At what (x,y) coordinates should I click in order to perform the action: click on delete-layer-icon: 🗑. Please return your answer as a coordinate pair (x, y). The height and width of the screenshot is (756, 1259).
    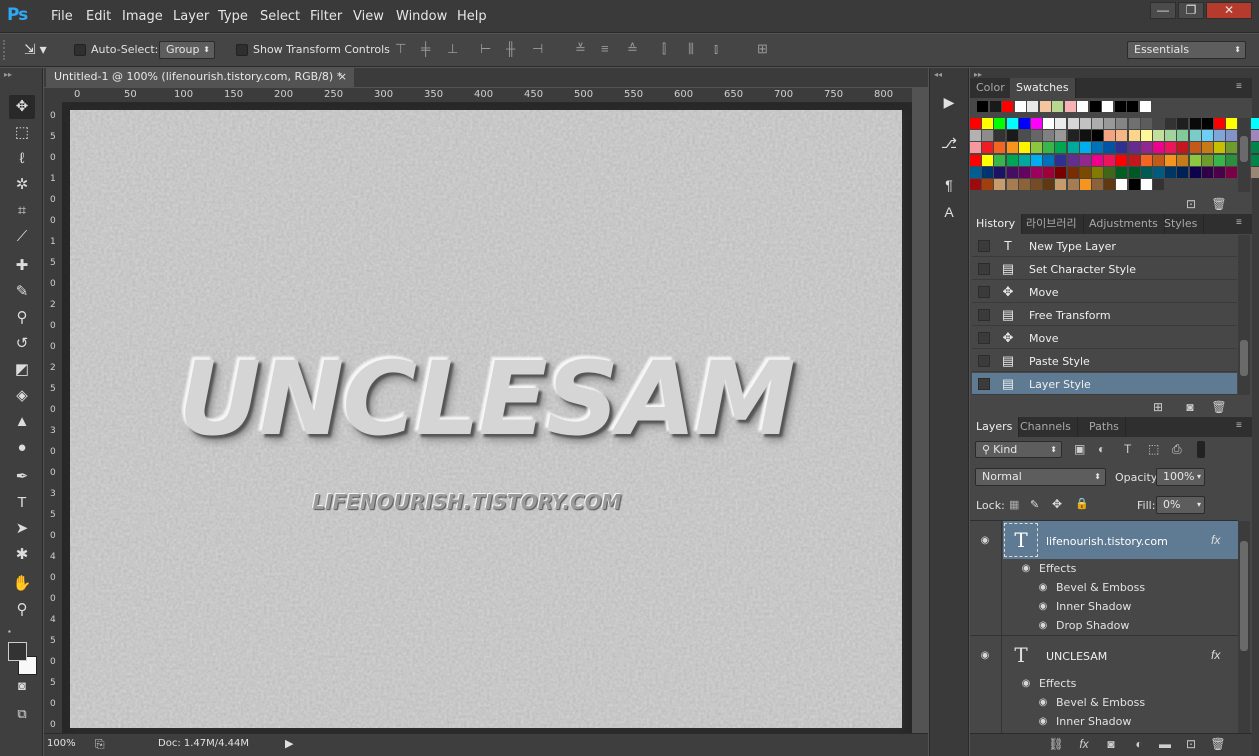
    Looking at the image, I should click on (1218, 744).